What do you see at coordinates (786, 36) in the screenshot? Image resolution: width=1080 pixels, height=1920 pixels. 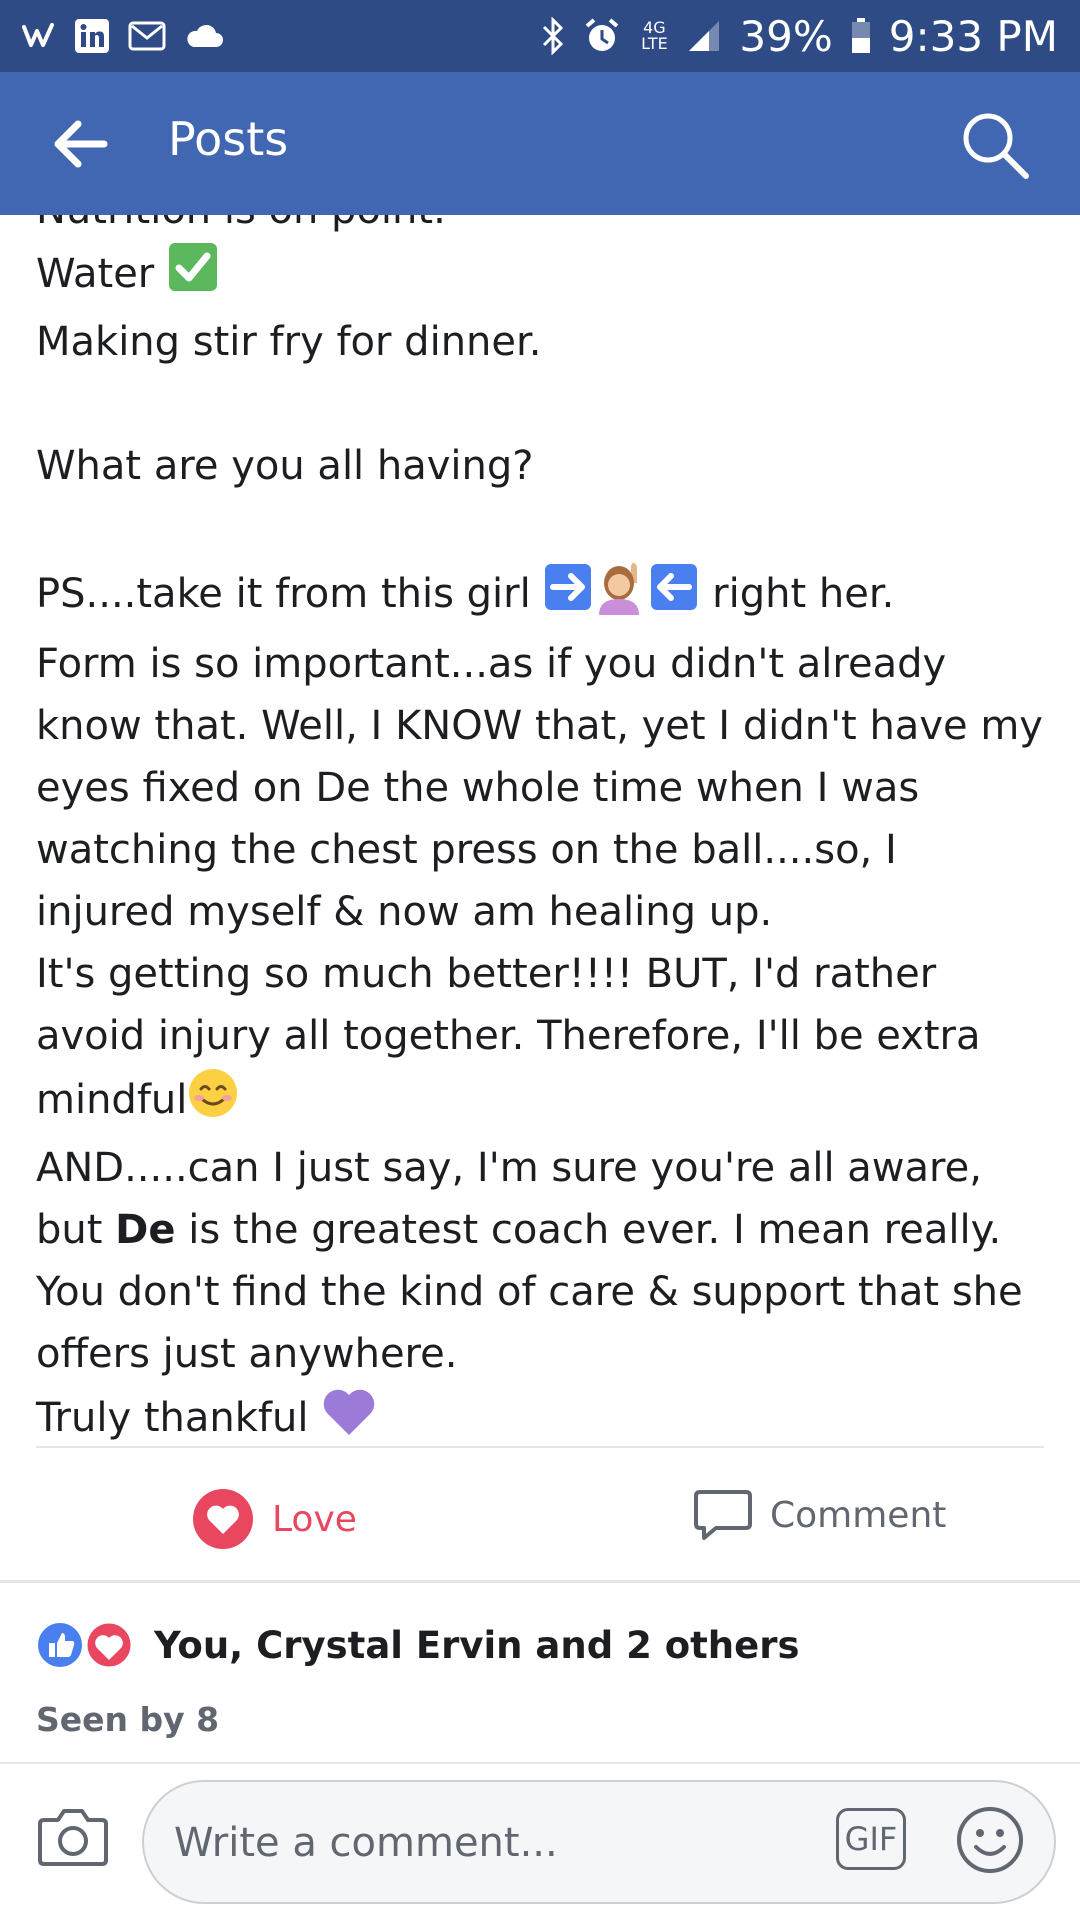 I see `battery-percent: 39%` at bounding box center [786, 36].